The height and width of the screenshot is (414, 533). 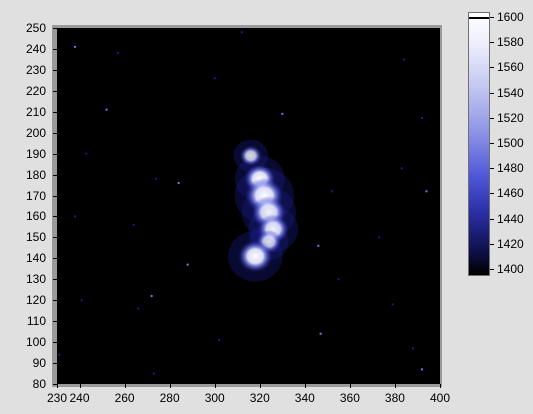 What do you see at coordinates (35, 300) in the screenshot?
I see `y-tick-label: 120` at bounding box center [35, 300].